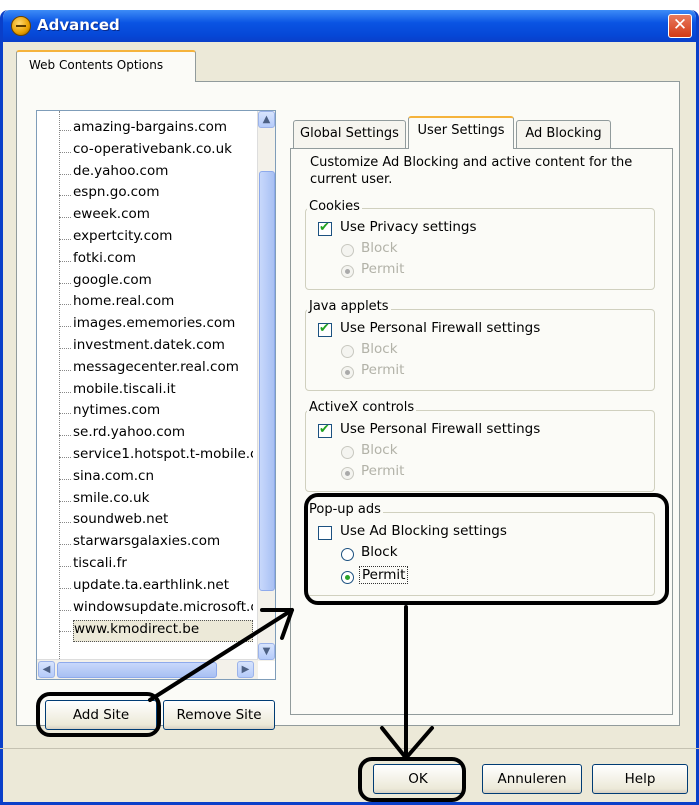 This screenshot has width=699, height=805. What do you see at coordinates (163, 217) in the screenshot?
I see `site-list-item: eweek.com` at bounding box center [163, 217].